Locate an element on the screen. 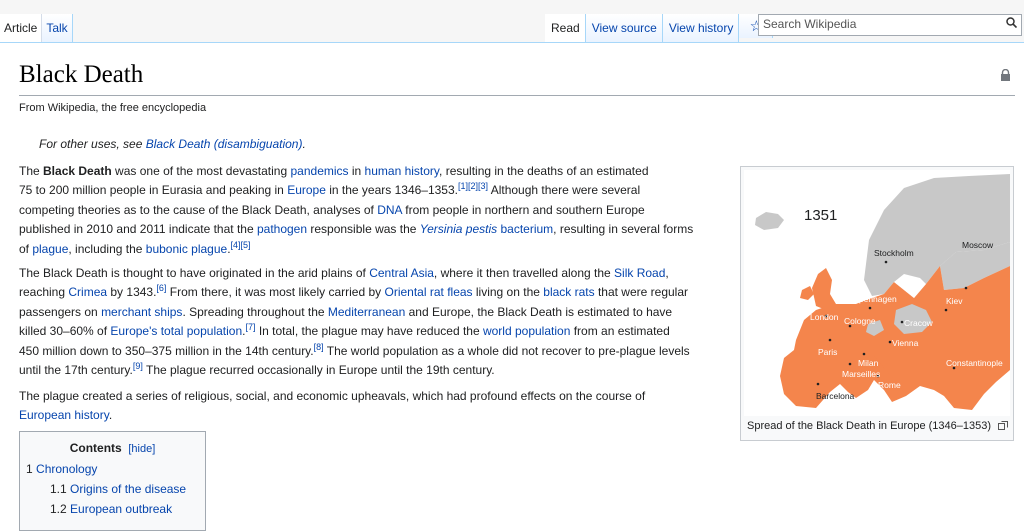 This screenshot has height=531, width=1024. magnifier-icon is located at coordinates (1012, 24).